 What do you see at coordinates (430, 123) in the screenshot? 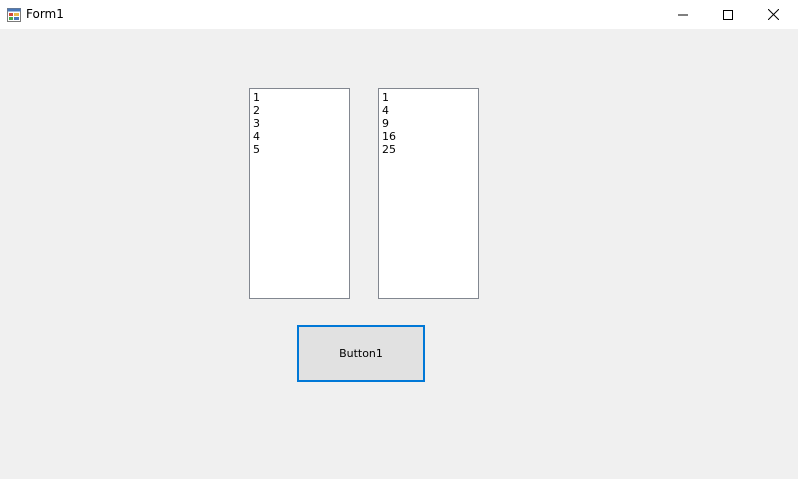
I see `list-item: 9` at bounding box center [430, 123].